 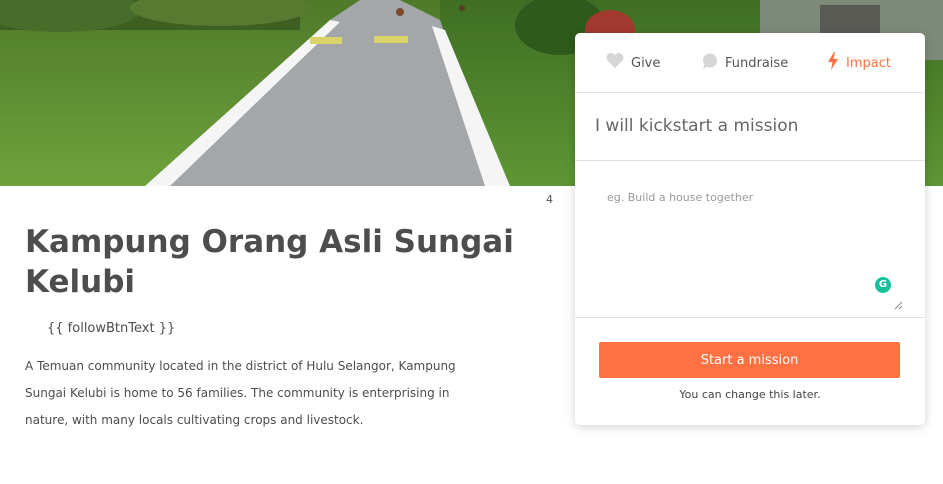 What do you see at coordinates (697, 126) in the screenshot?
I see `pledge-statement: I will kickstart a mission` at bounding box center [697, 126].